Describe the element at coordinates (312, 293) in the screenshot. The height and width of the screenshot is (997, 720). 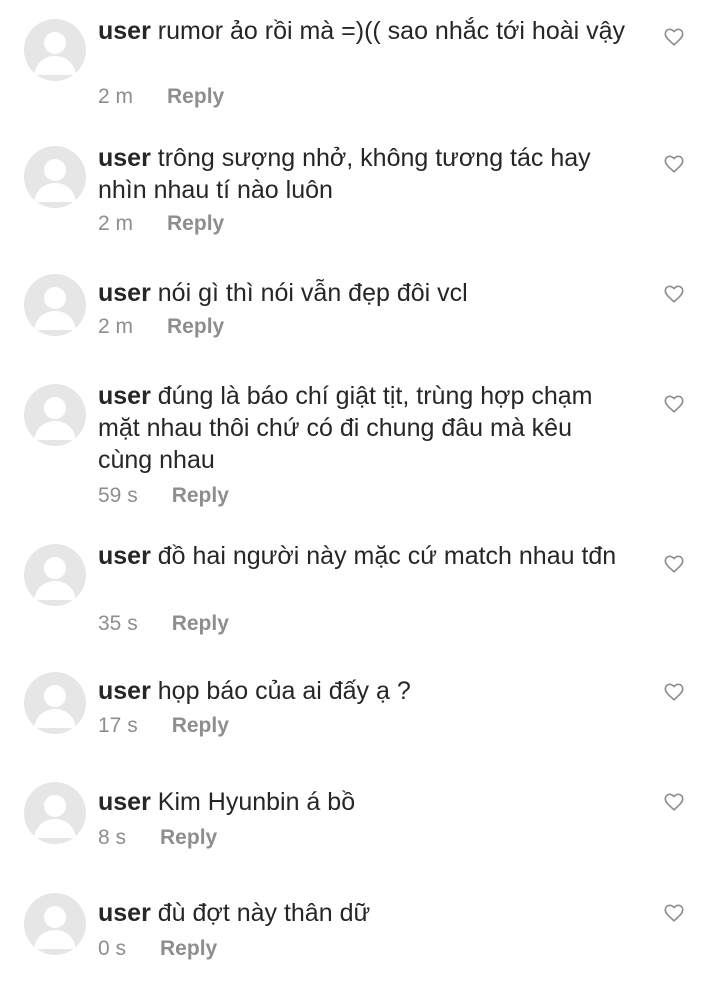
I see `comment-text: nói gì thì nói vẫn đẹp đôi vcl` at that location.